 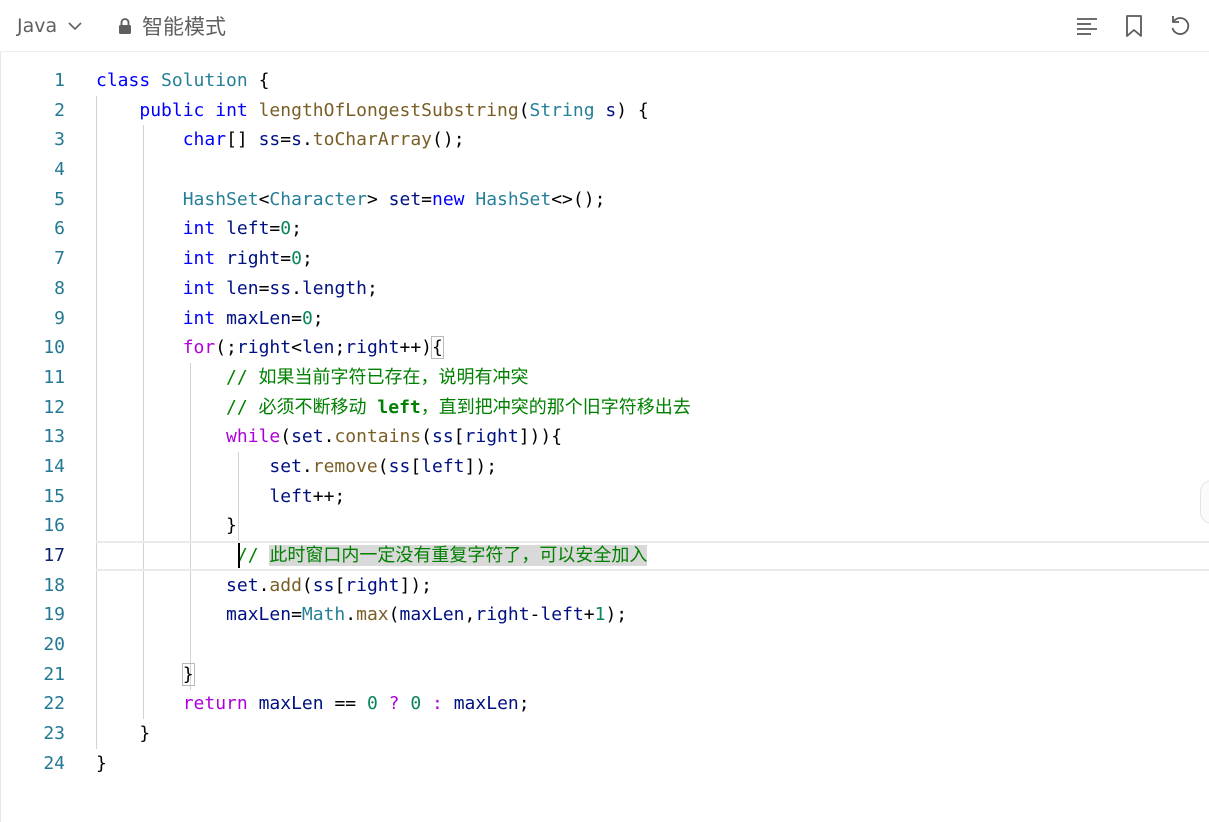 I want to click on code-line: 11 // 如果当前字符已存在，说明有冲突, so click(x=605, y=378).